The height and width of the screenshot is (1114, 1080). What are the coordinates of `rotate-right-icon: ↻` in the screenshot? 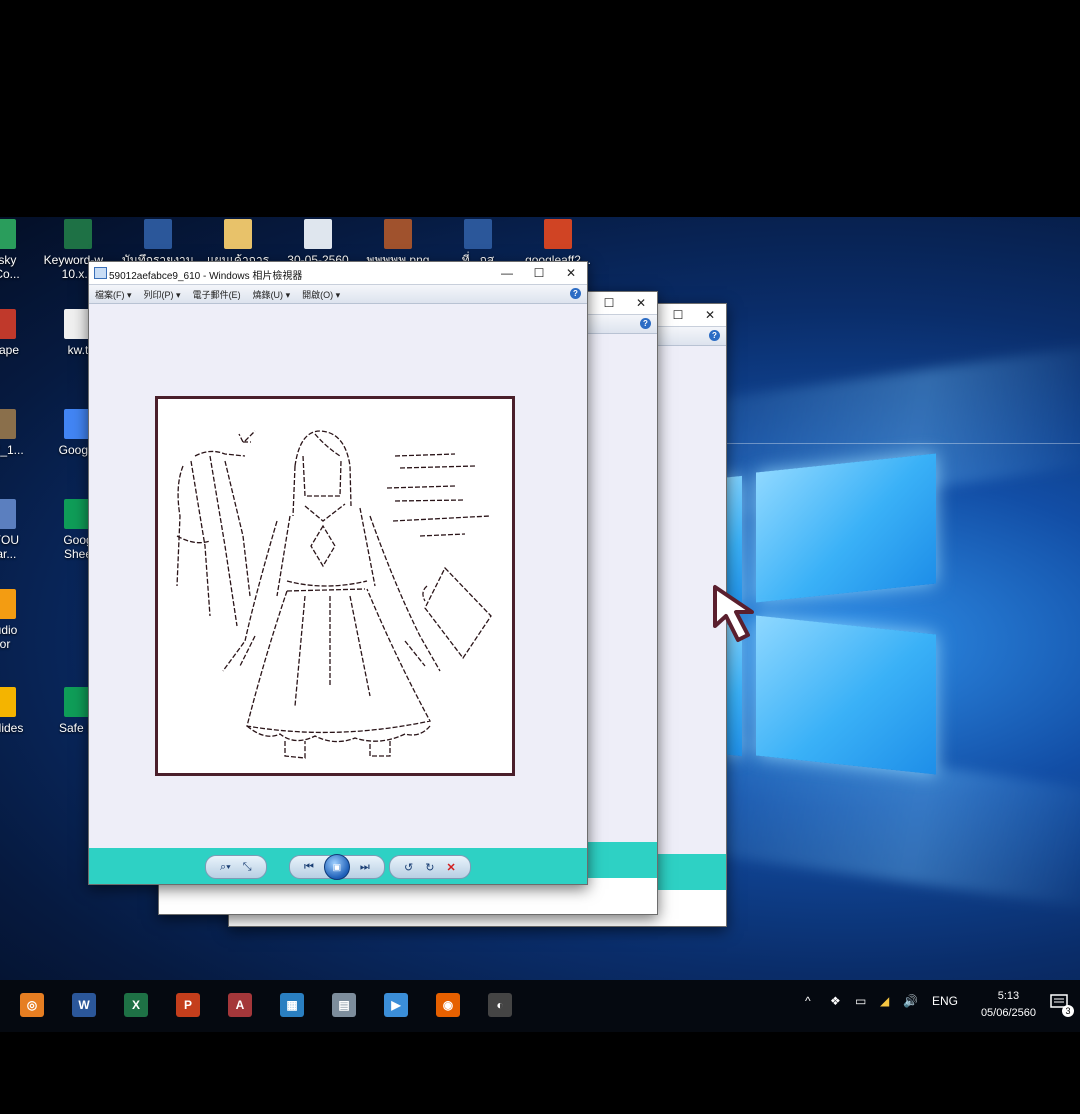 It's located at (429, 867).